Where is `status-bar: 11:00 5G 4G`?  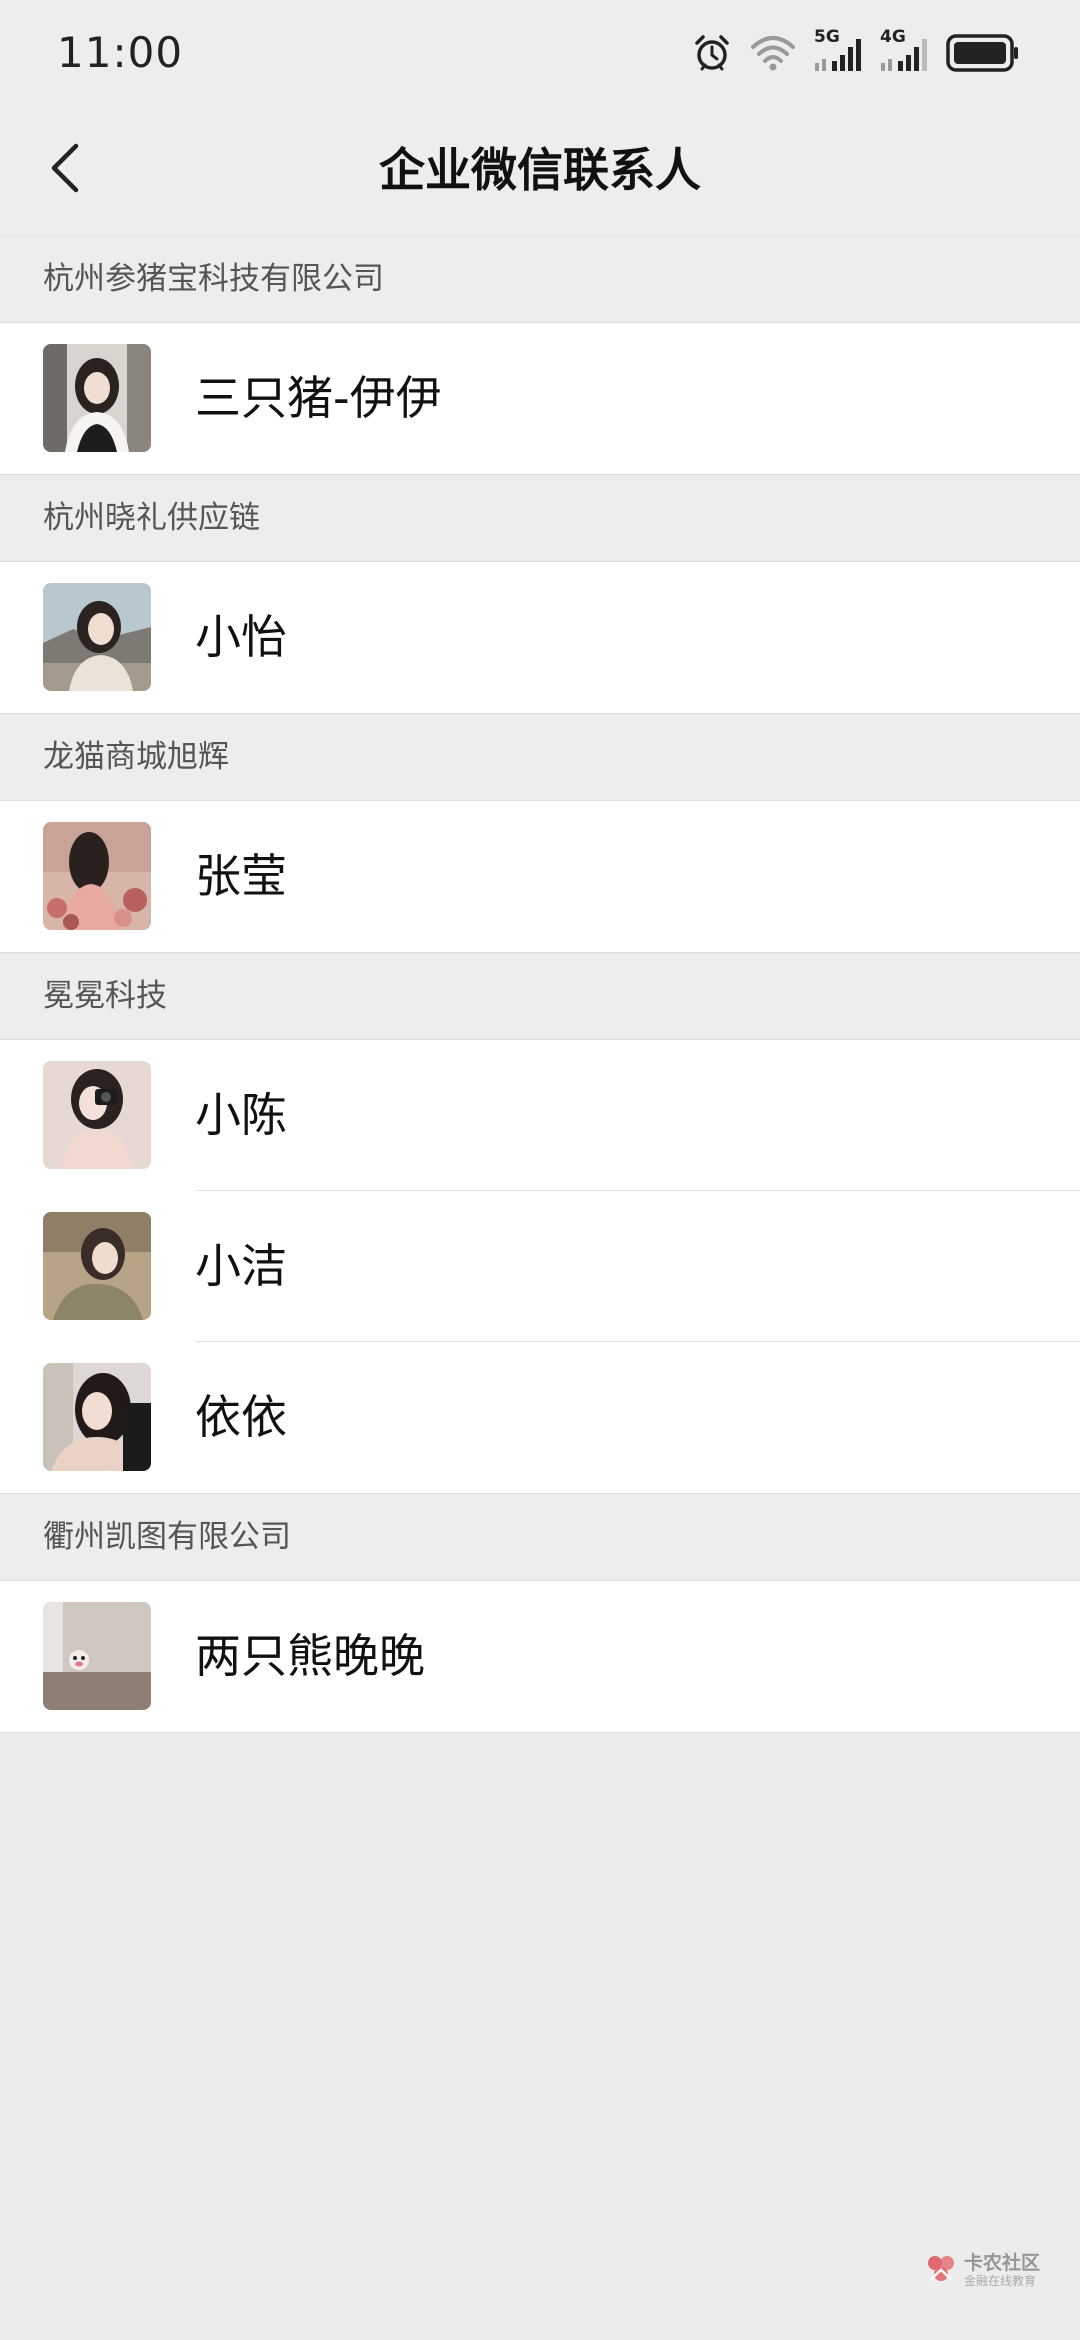
status-bar: 11:00 5G 4G is located at coordinates (540, 52).